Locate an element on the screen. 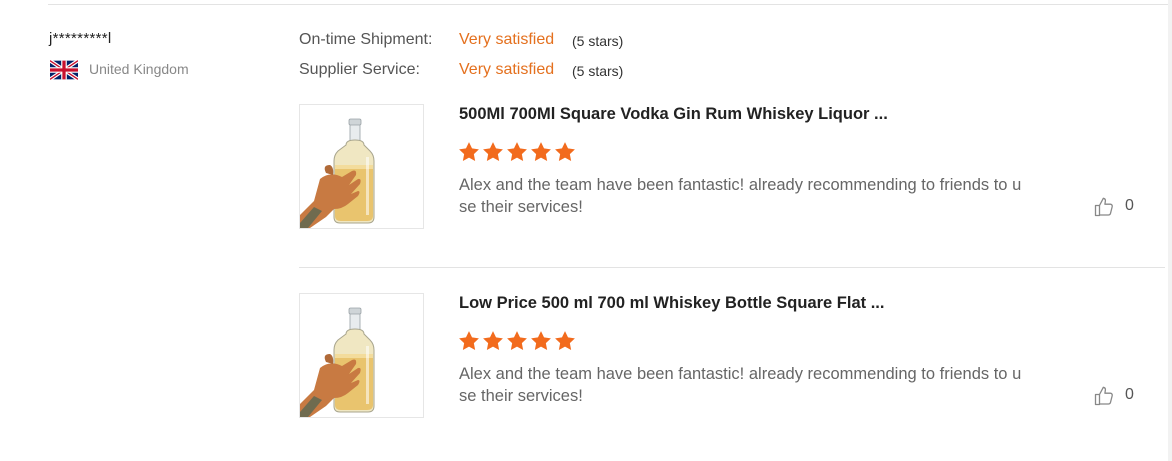 The width and height of the screenshot is (1172, 461). review-divider is located at coordinates (732, 267).